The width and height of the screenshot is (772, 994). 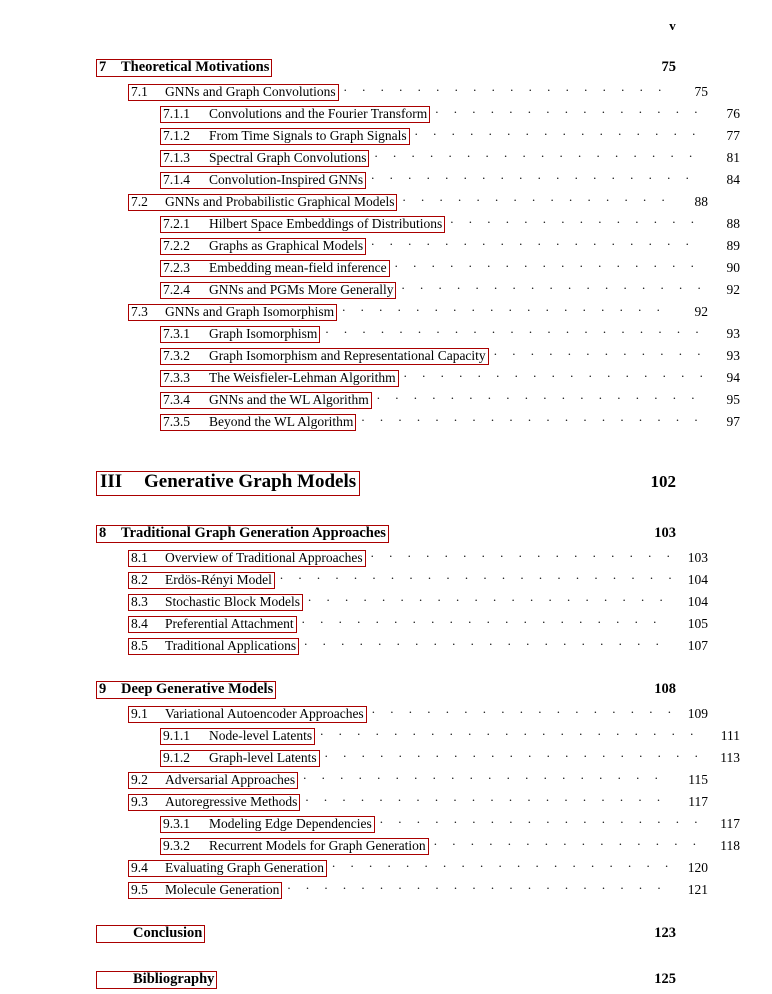 I want to click on toc-section-link: 9.5 Molecule Generation, so click(x=205, y=890).